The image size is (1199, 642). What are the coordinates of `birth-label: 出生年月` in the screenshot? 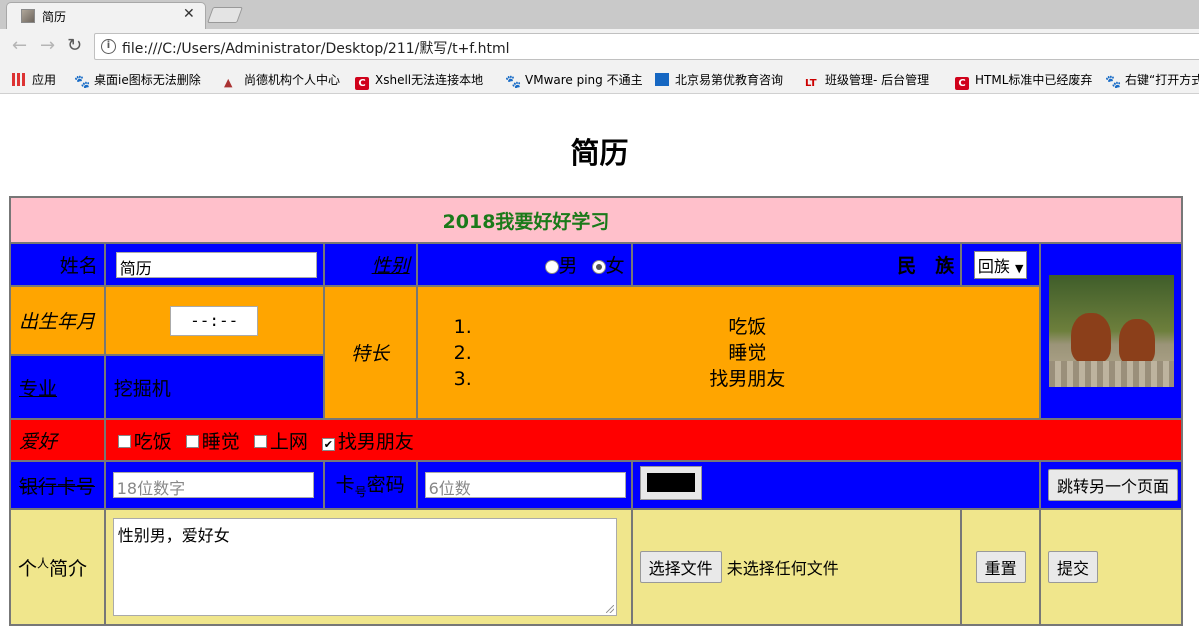 It's located at (57, 320).